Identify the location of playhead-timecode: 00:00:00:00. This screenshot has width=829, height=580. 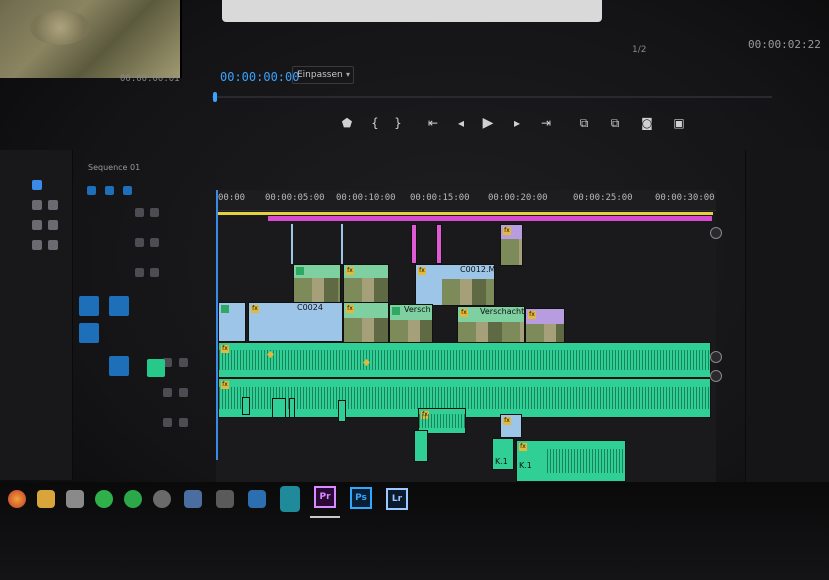
(259, 77).